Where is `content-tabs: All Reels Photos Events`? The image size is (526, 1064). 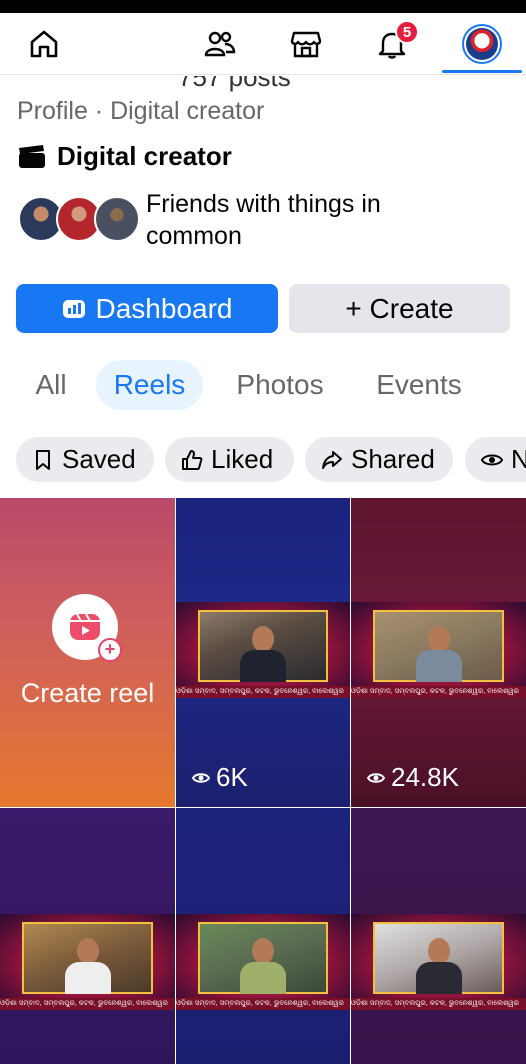
content-tabs: All Reels Photos Events is located at coordinates (263, 385).